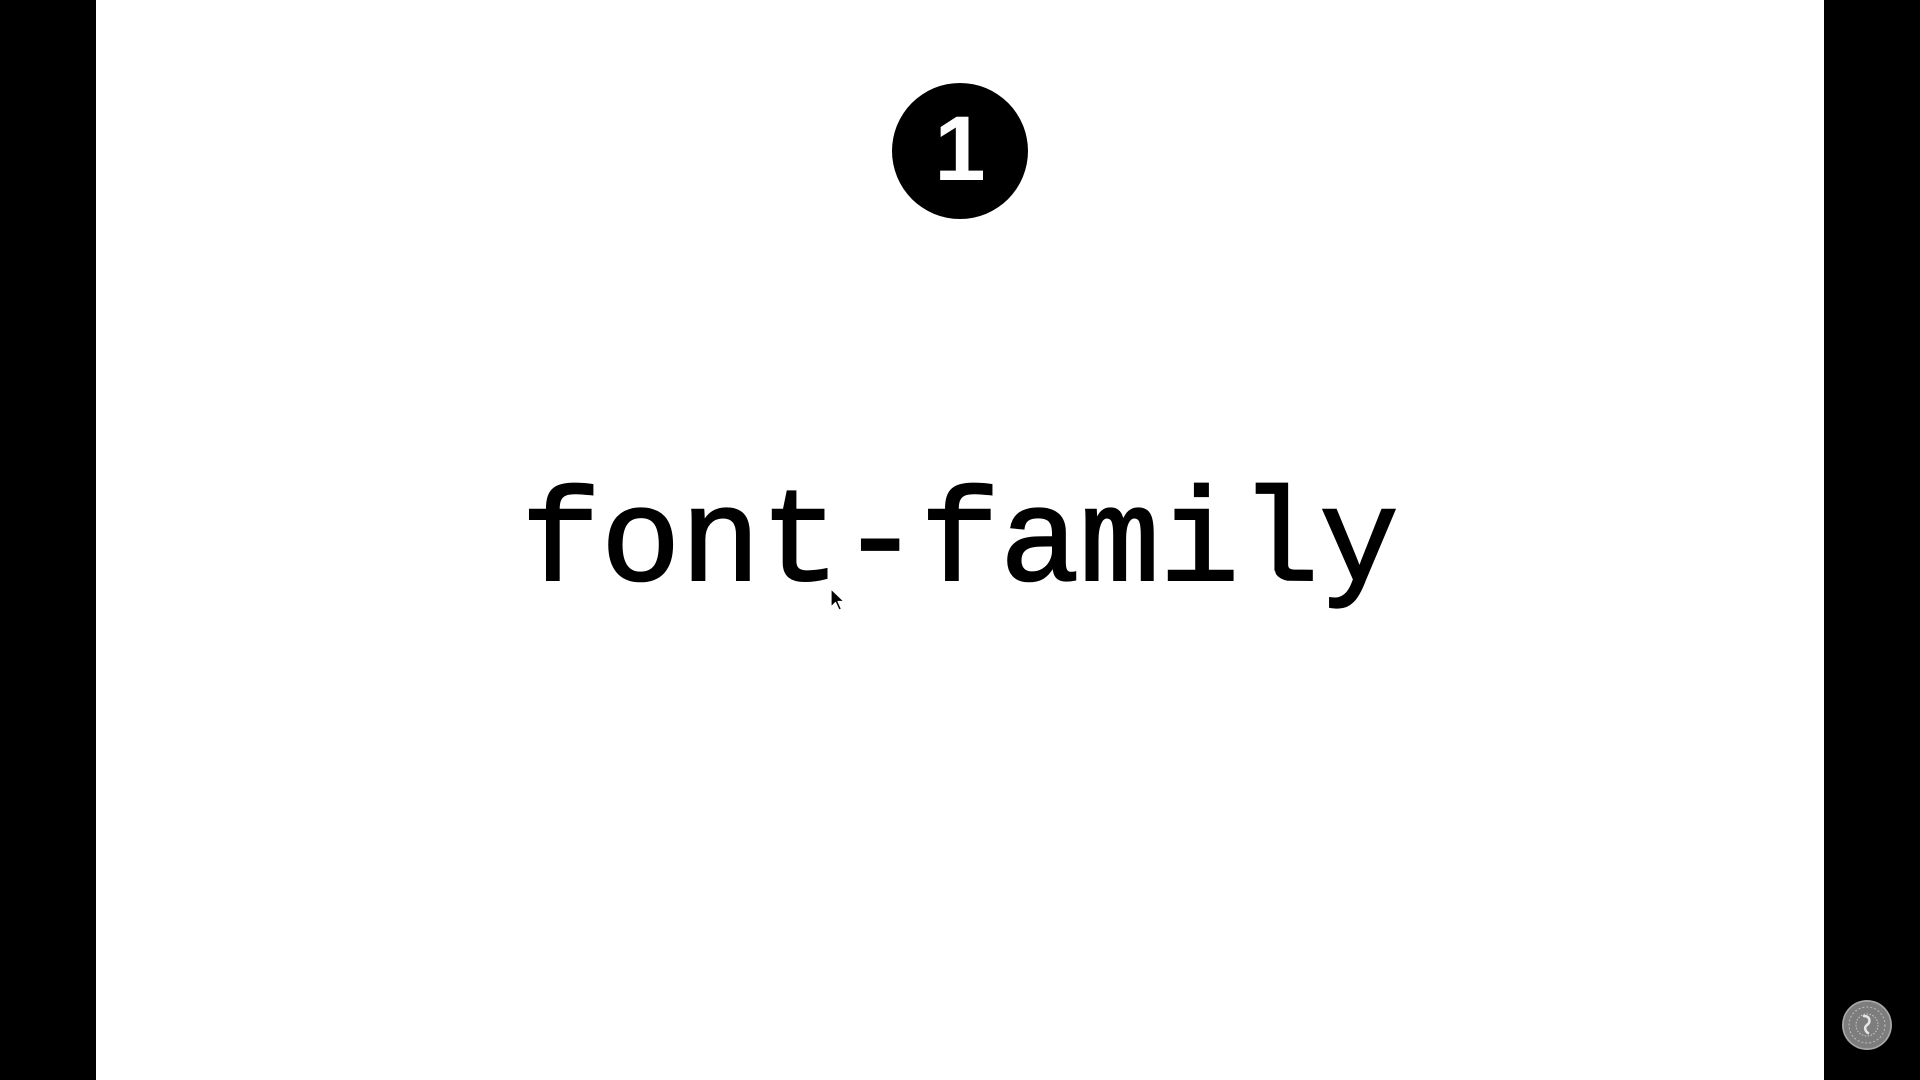 Image resolution: width=1920 pixels, height=1080 pixels. What do you see at coordinates (960, 544) in the screenshot?
I see `css-property-keyword: font-family` at bounding box center [960, 544].